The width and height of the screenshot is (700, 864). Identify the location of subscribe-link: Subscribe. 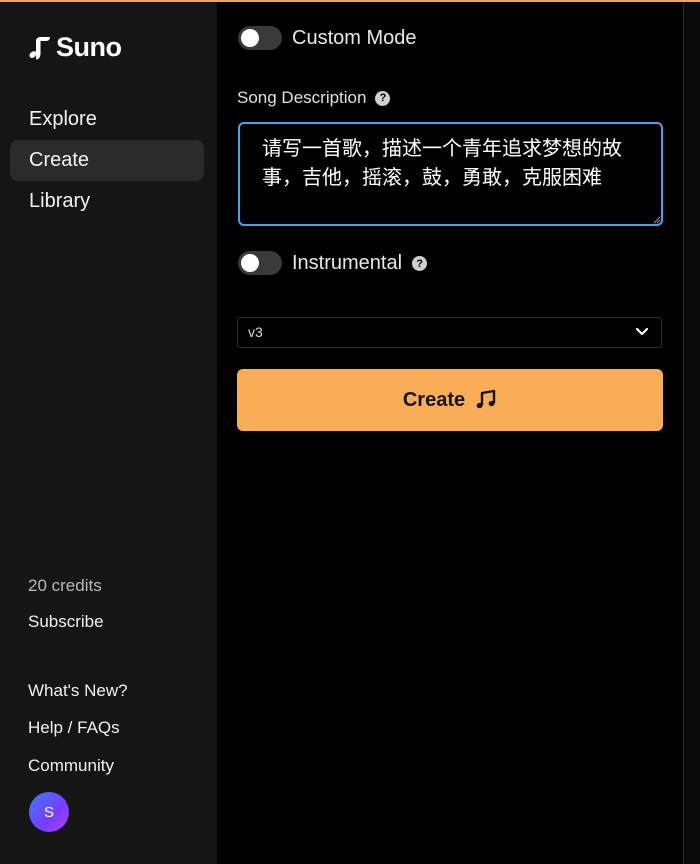
(66, 622).